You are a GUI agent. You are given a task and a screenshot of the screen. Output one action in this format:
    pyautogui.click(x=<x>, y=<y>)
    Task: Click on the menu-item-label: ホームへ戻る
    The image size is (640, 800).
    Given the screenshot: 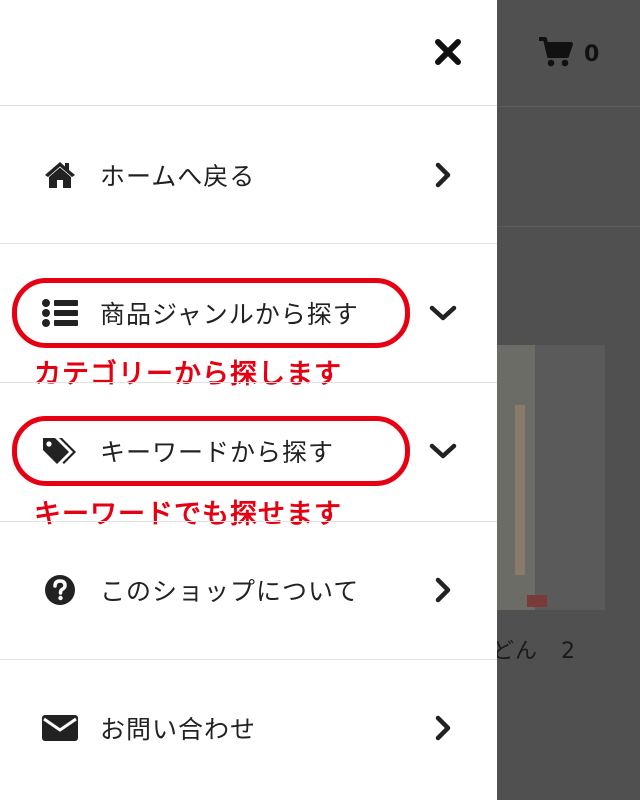 What is the action you would take?
    pyautogui.click(x=178, y=176)
    